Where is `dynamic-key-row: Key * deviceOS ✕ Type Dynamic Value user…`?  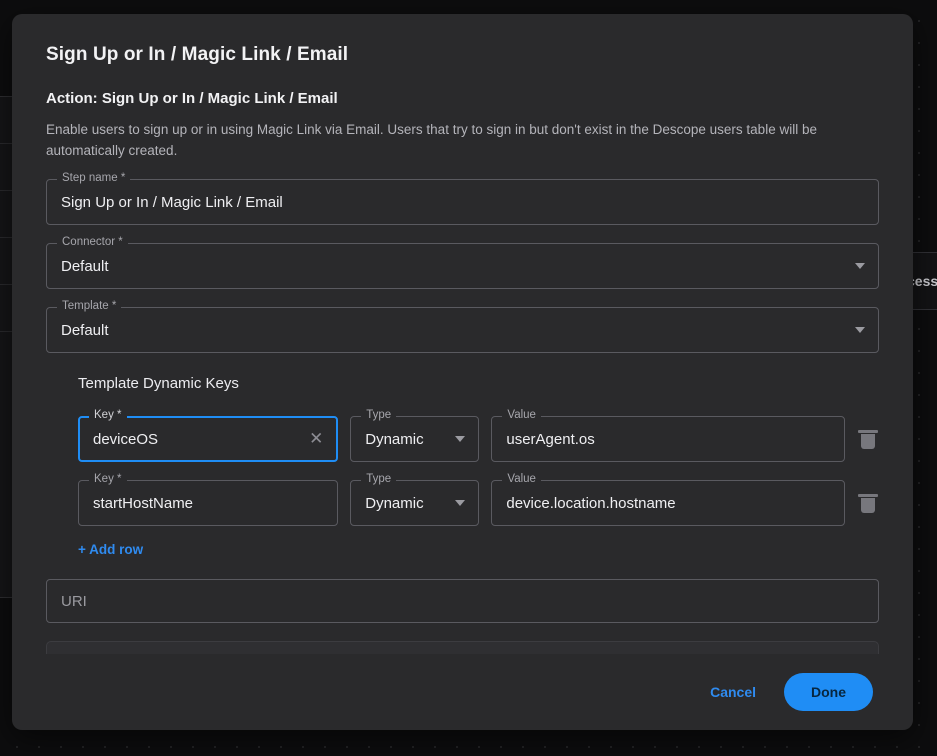 dynamic-key-row: Key * deviceOS ✕ Type Dynamic Value user… is located at coordinates (478, 430).